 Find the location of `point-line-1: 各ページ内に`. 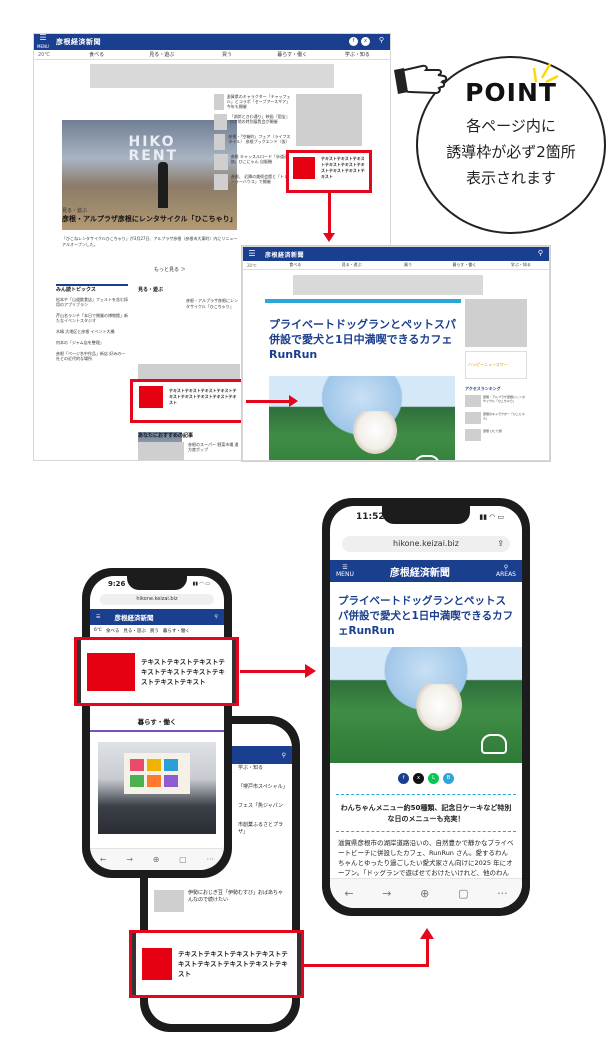

point-line-1: 各ページ内に is located at coordinates (511, 126).